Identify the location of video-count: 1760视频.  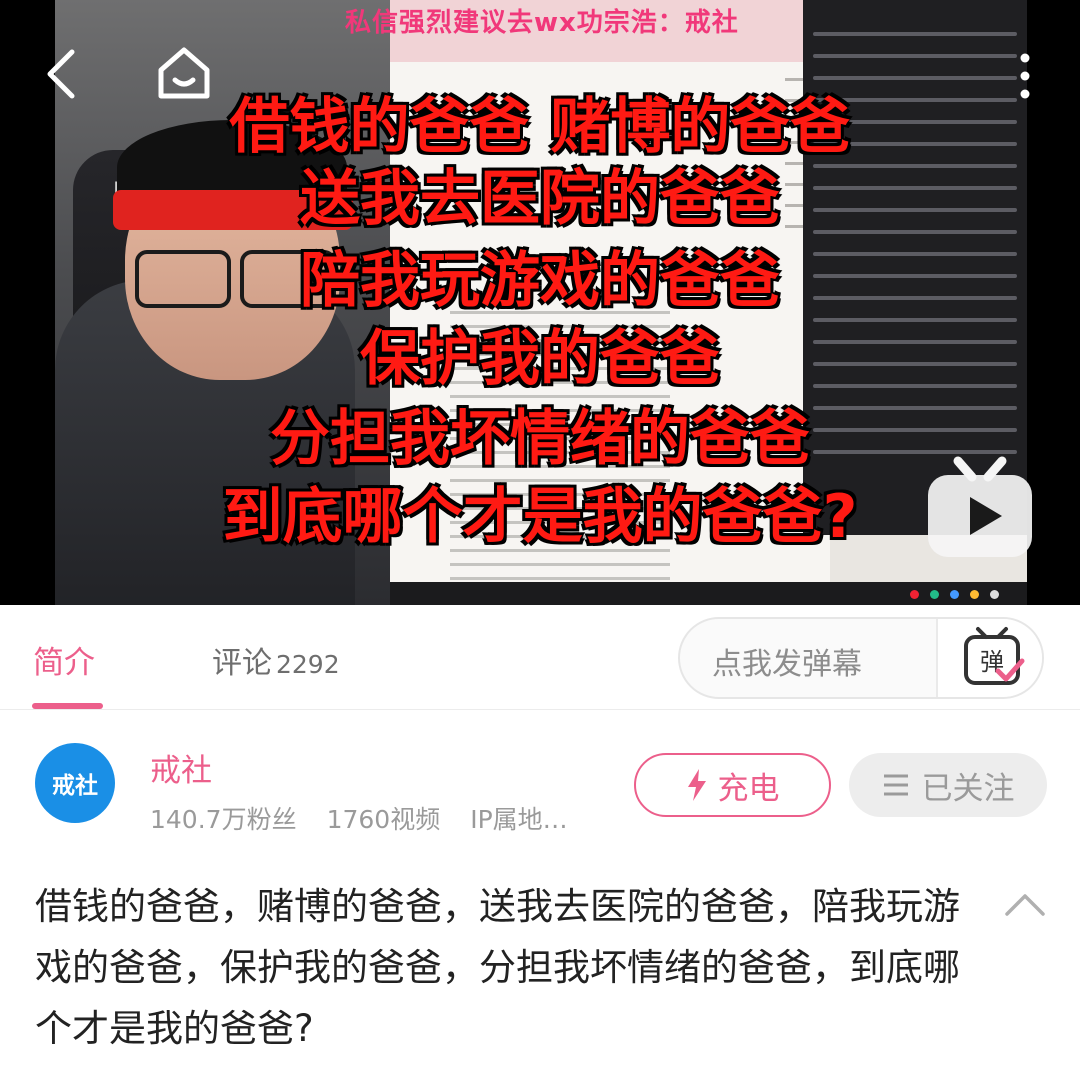
(383, 819).